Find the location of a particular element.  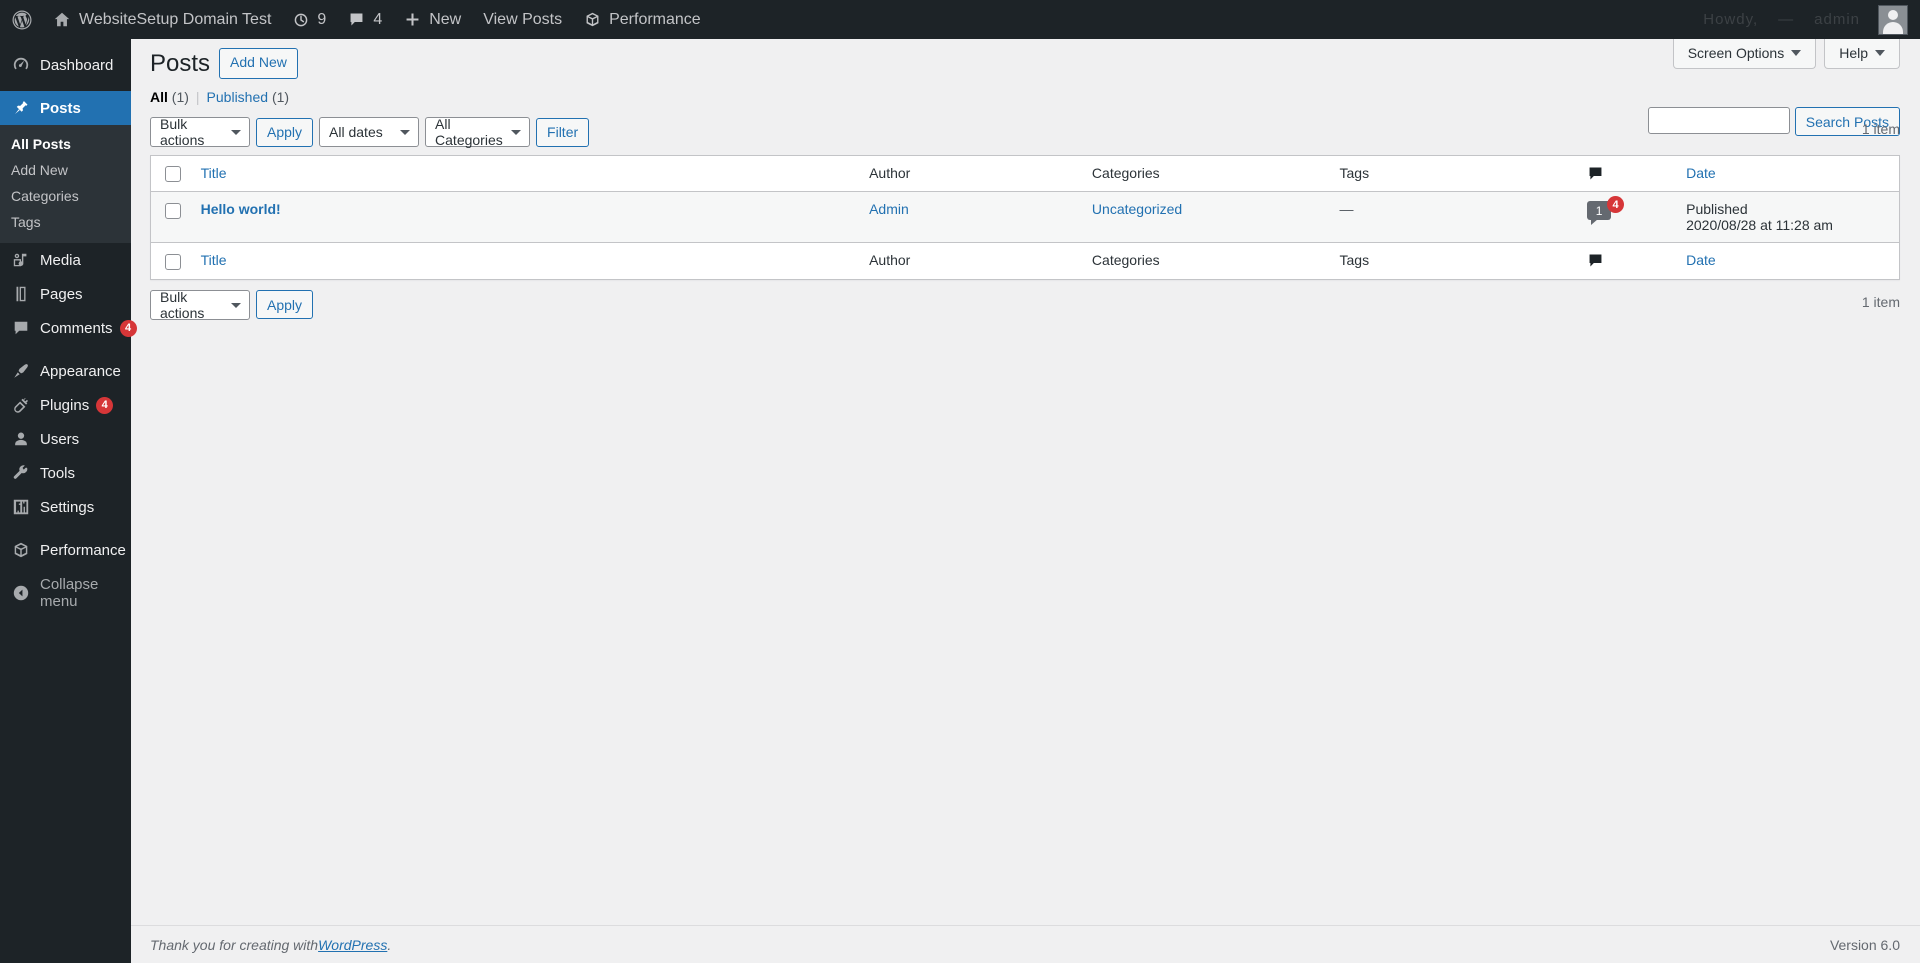

sidebar-subitem-add-new: Add New is located at coordinates (65, 170).